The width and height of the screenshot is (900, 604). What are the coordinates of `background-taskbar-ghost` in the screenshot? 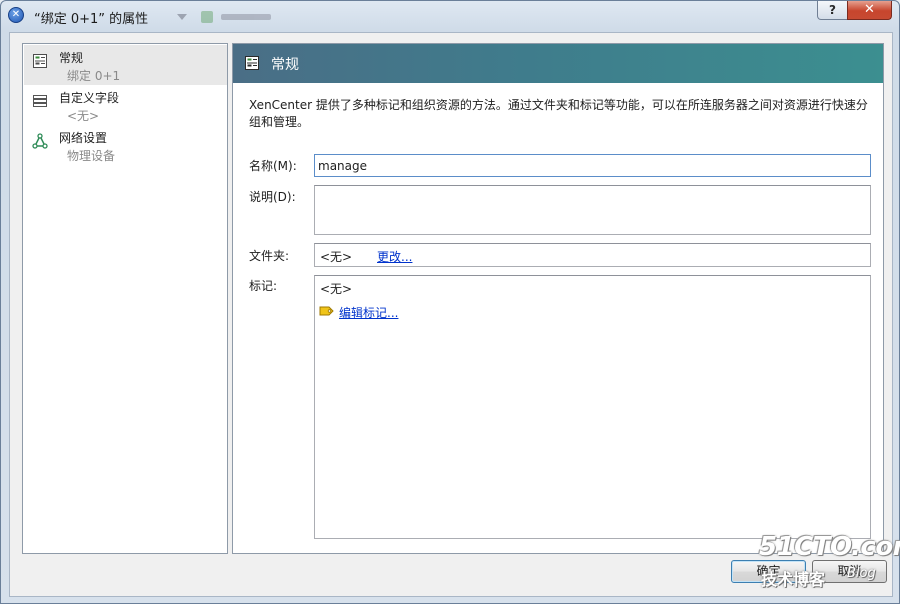 It's located at (232, 17).